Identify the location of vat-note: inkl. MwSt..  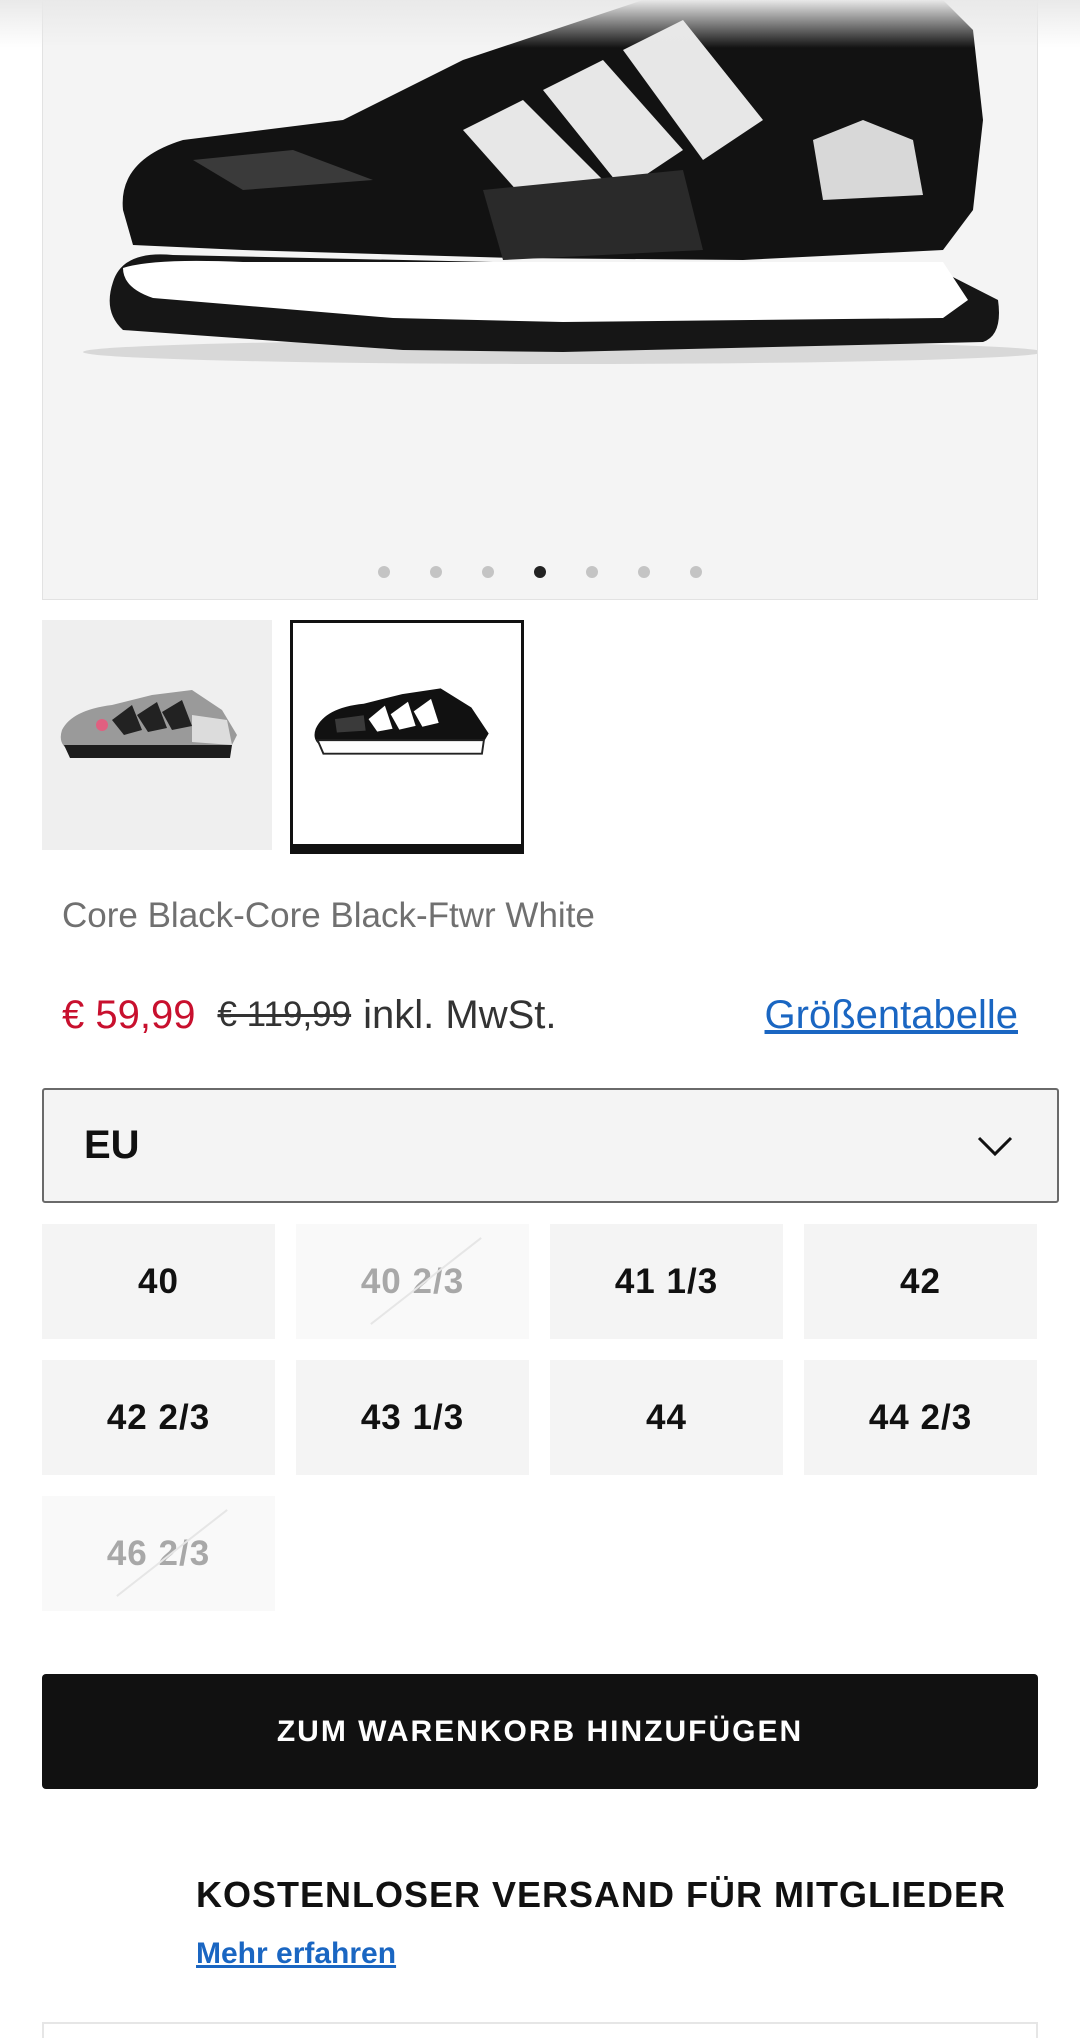
(460, 1014).